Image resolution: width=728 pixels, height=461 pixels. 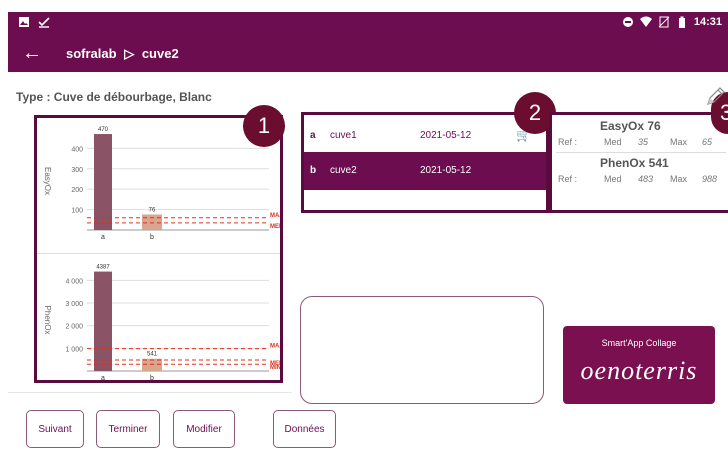 I want to click on breadcrumb-item: cuve2, so click(x=160, y=53).